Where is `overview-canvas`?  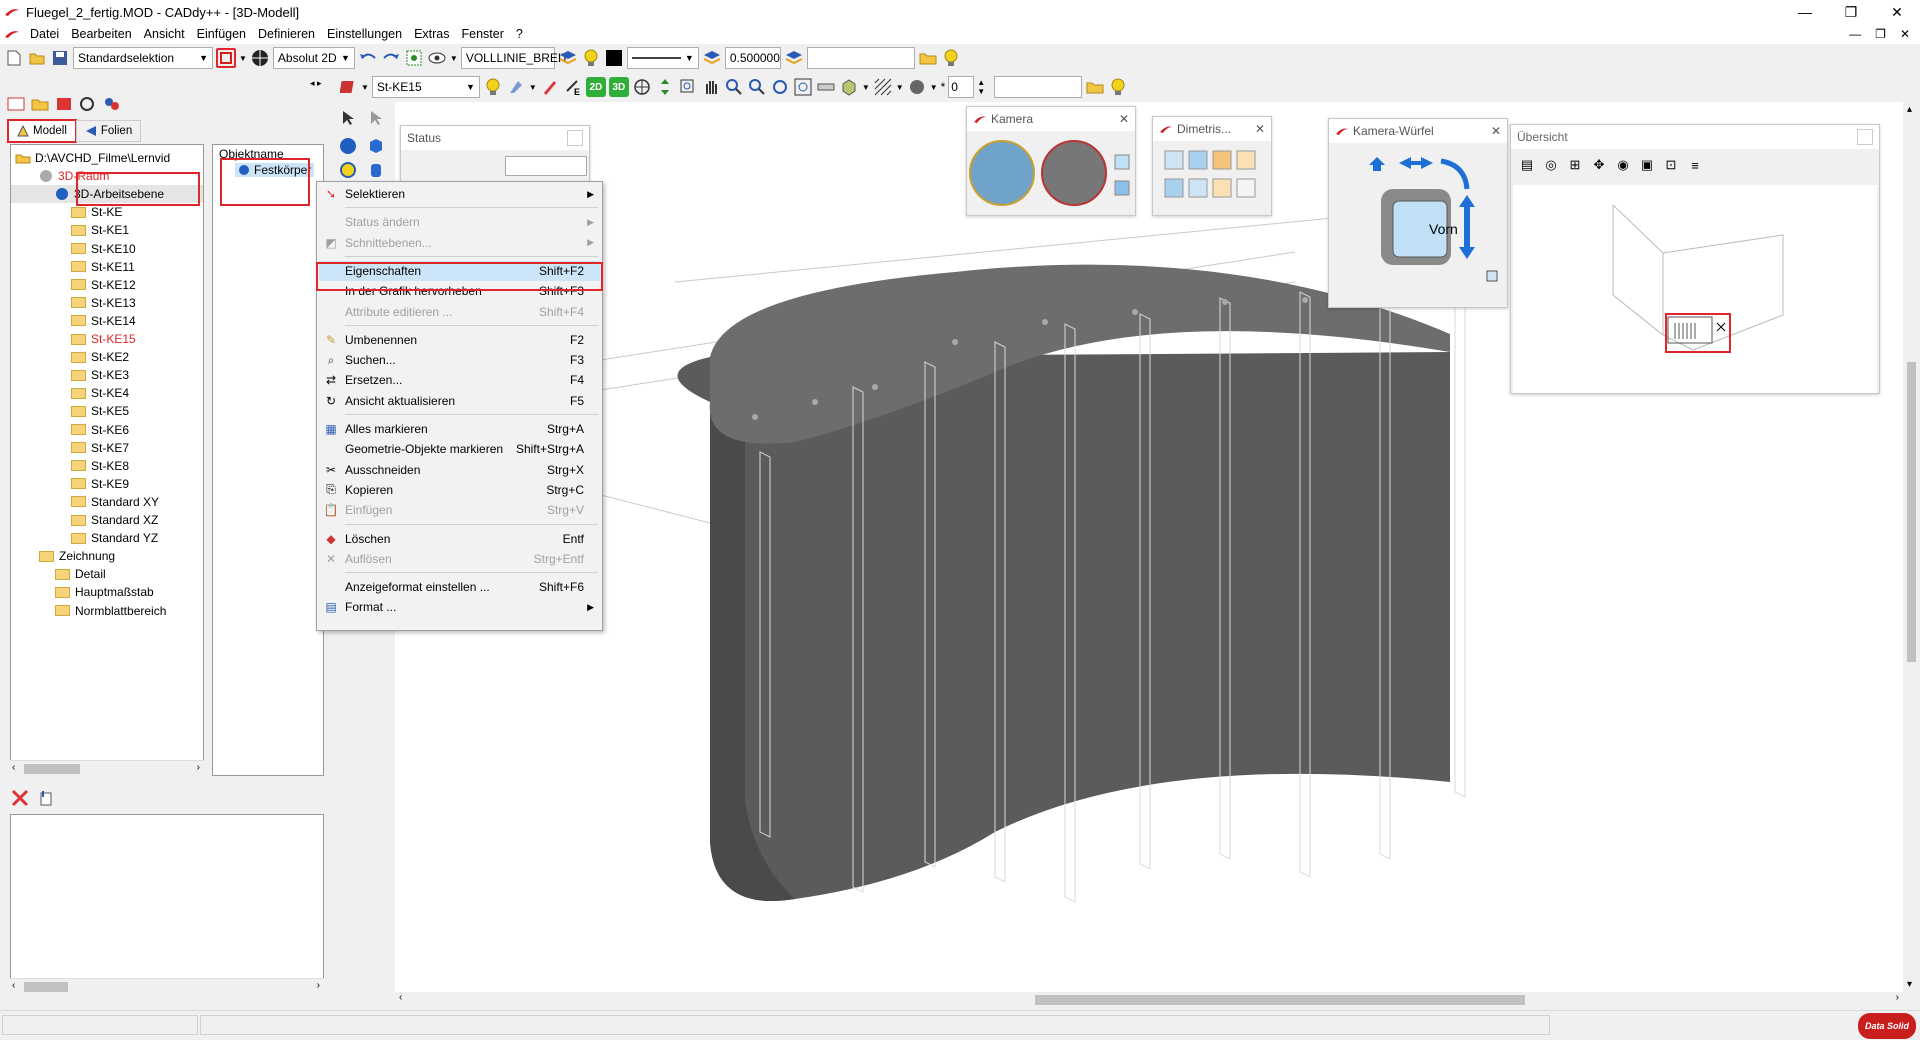 overview-canvas is located at coordinates (1695, 289).